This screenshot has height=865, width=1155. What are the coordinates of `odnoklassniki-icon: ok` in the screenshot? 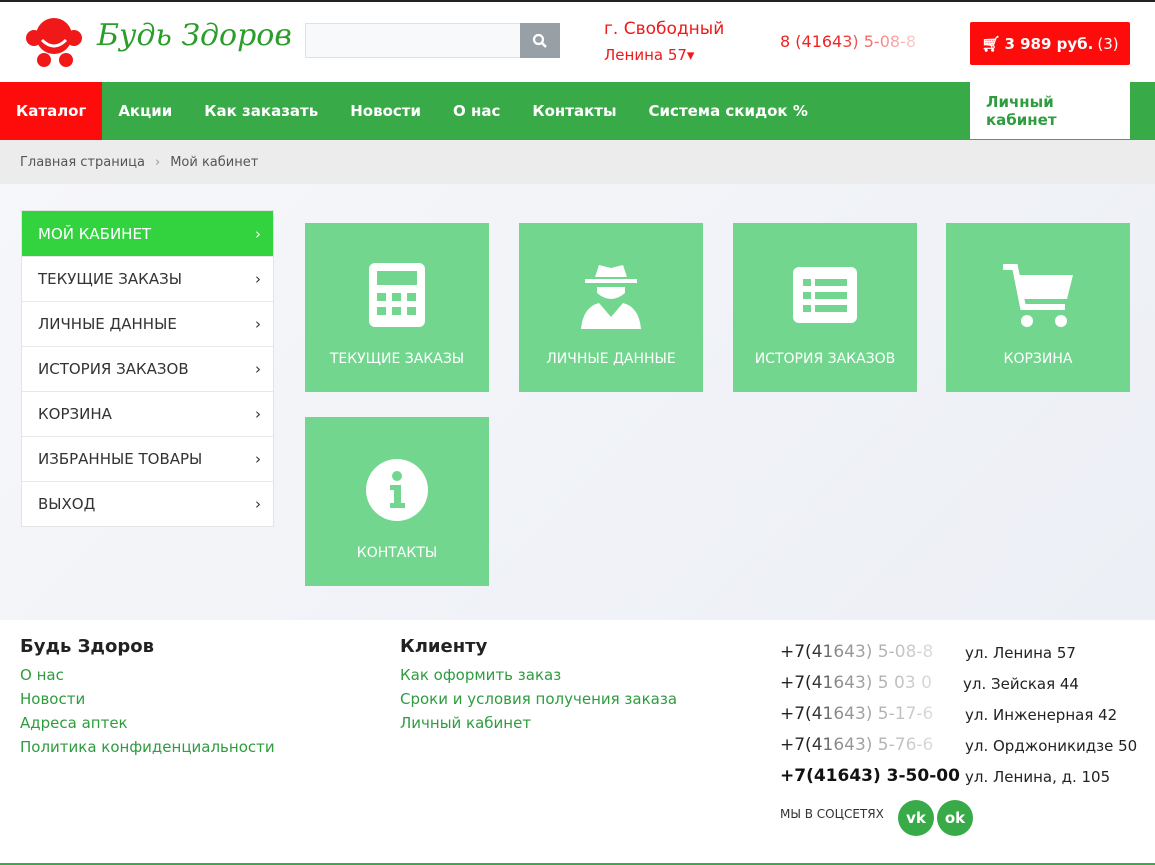 It's located at (955, 818).